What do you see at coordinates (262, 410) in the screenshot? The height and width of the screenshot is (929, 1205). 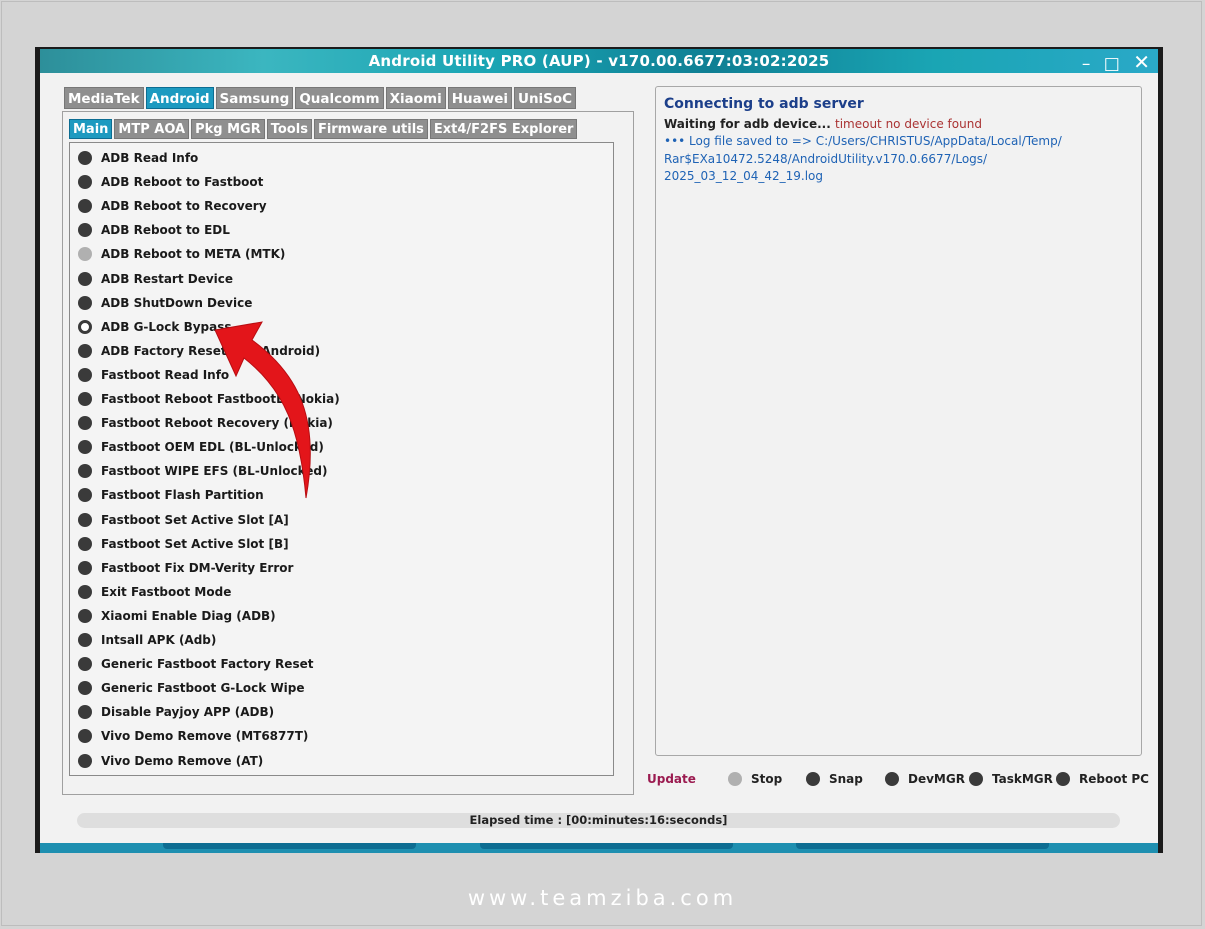 I see `red-arrow-annotation-icon` at bounding box center [262, 410].